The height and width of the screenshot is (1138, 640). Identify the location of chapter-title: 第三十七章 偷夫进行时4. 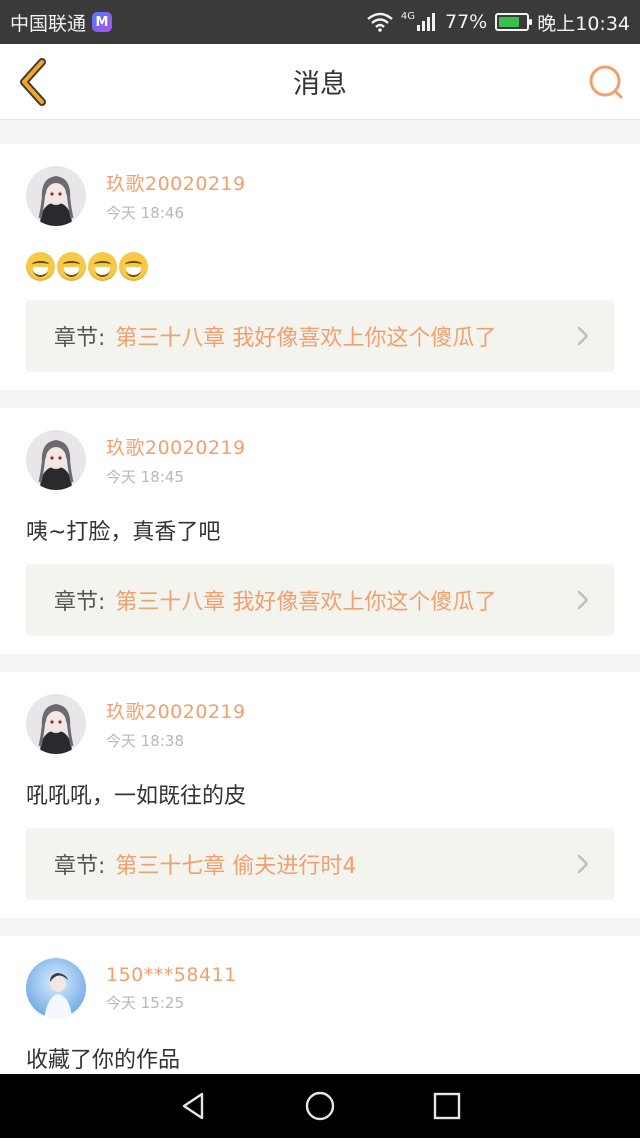
(236, 866).